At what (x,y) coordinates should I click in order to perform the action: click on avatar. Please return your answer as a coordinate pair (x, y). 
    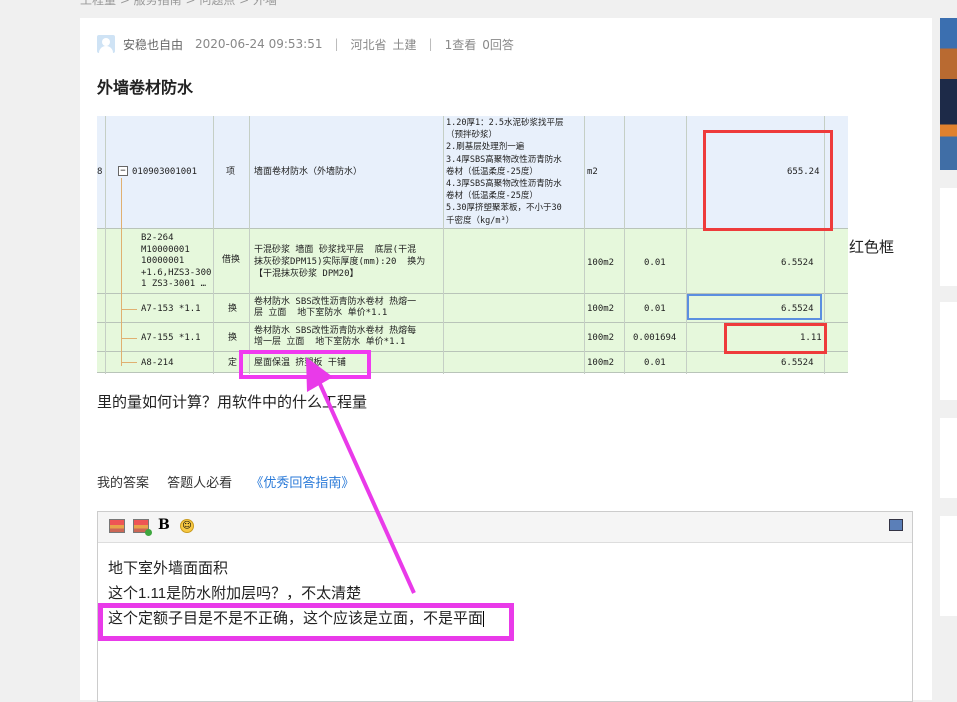
    Looking at the image, I should click on (106, 44).